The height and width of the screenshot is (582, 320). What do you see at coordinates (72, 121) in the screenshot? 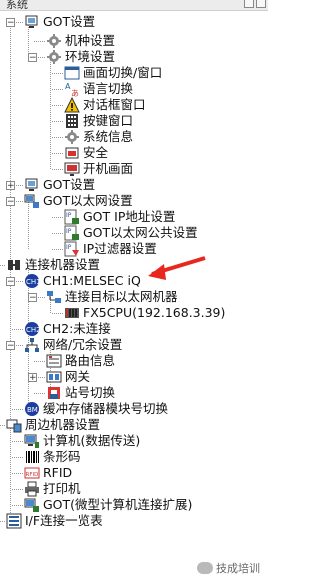
I see `keypad-icon` at bounding box center [72, 121].